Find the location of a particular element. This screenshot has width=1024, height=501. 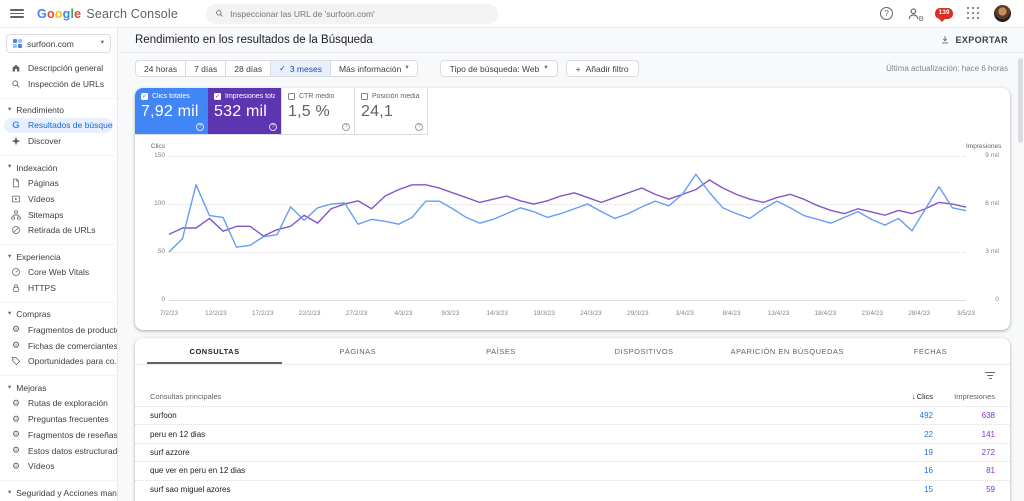

sidebar-section-header: ▾ Experiencia is located at coordinates (58, 256).